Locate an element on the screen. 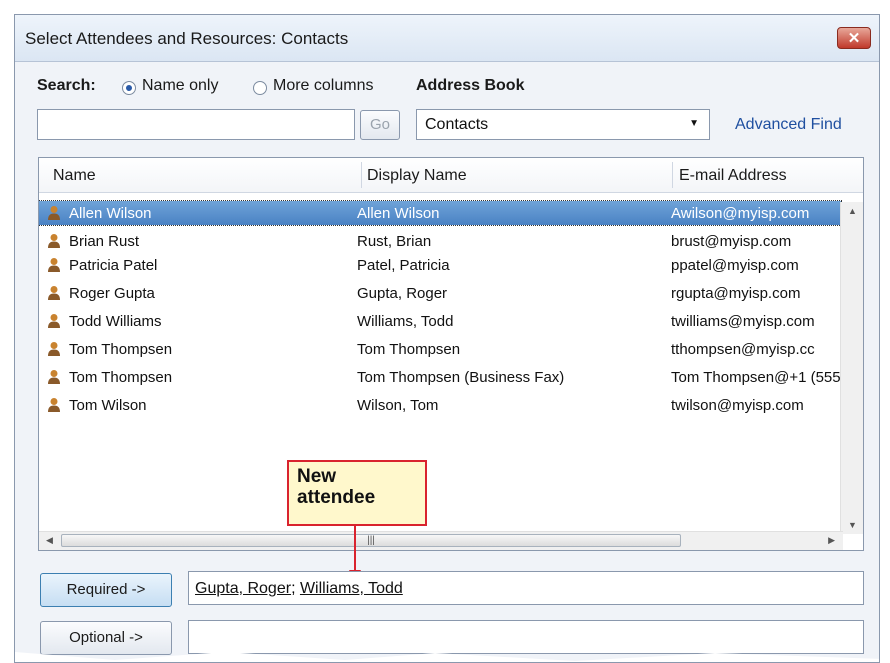  cell-display-name: Allen Wilson is located at coordinates (398, 213).